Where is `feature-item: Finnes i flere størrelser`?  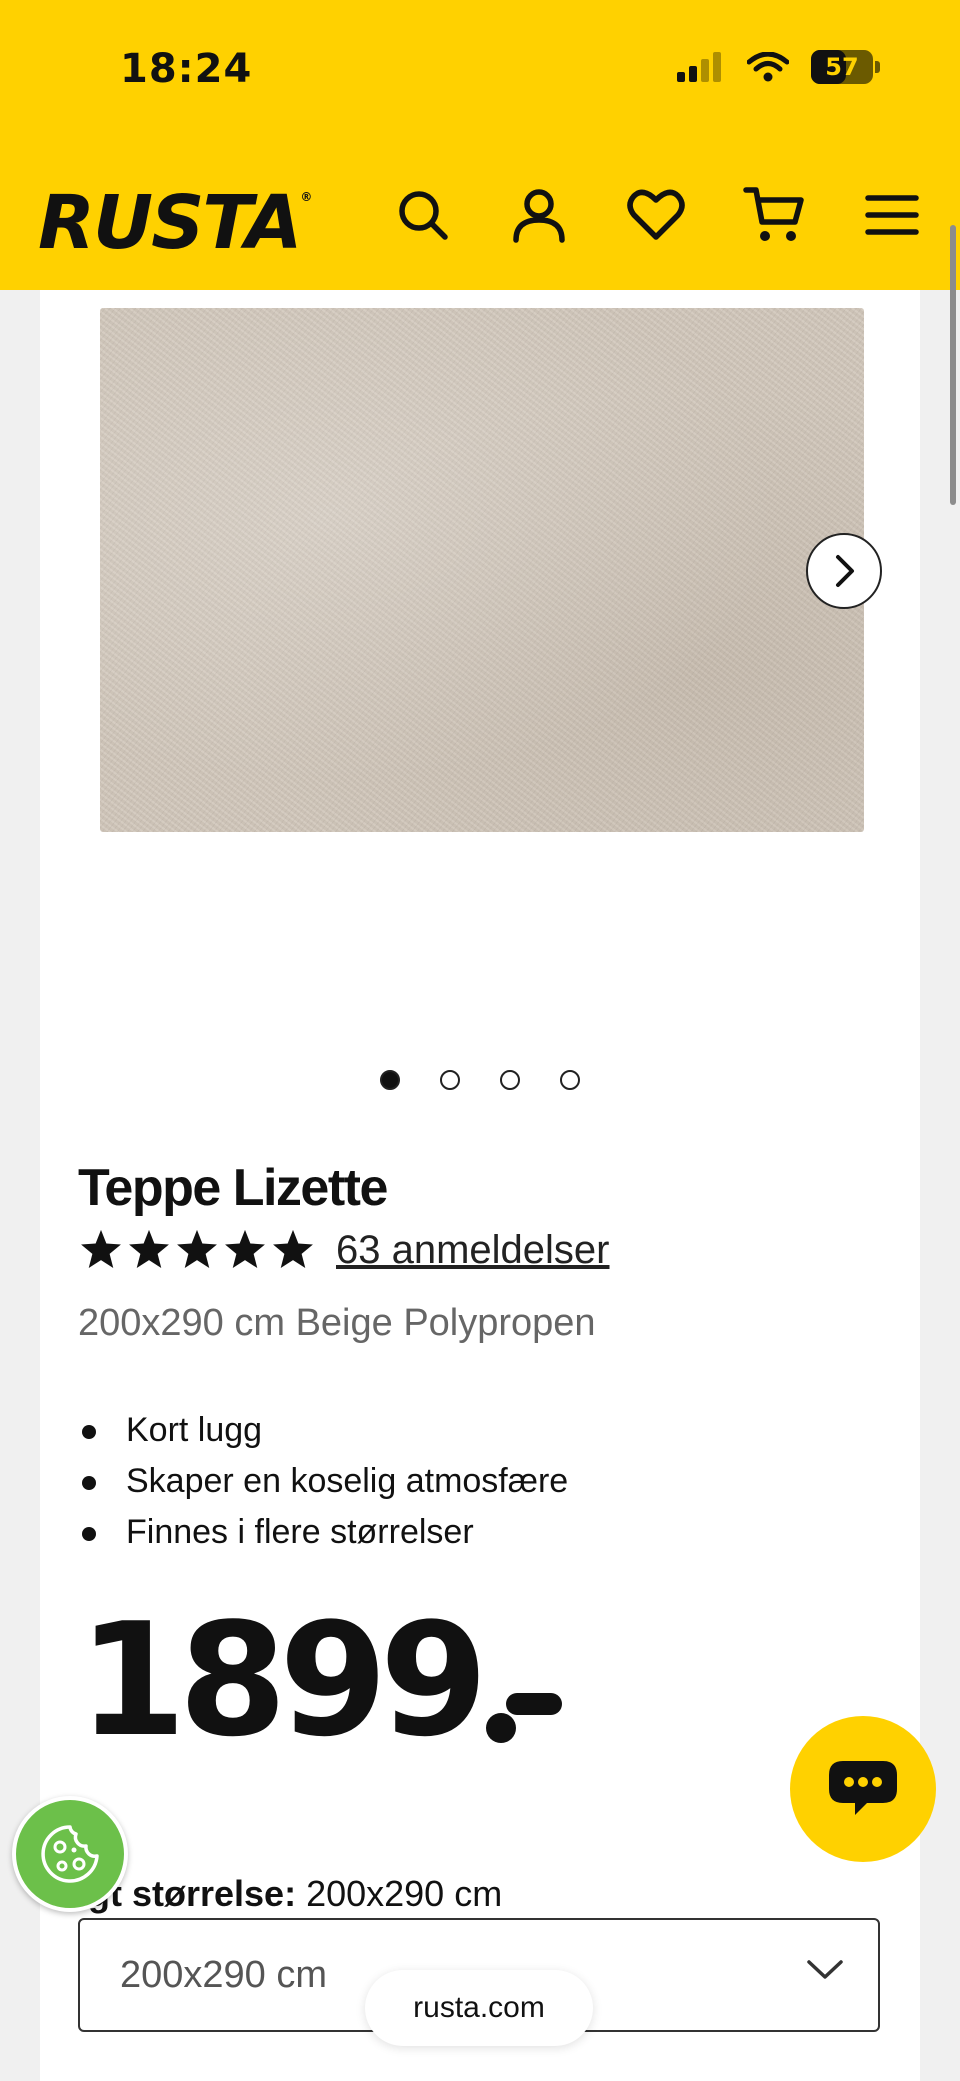 feature-item: Finnes i flere størrelser is located at coordinates (323, 1532).